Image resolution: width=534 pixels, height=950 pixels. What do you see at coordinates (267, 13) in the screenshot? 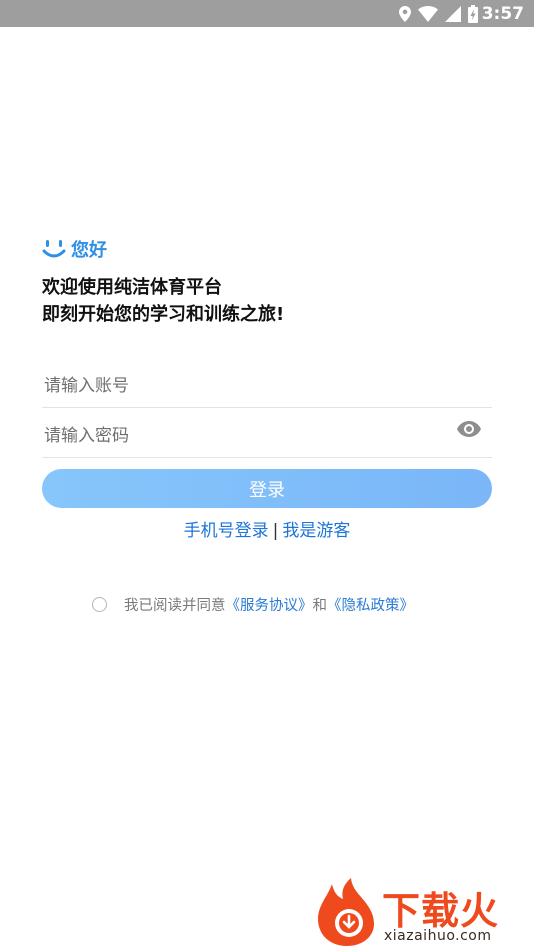
I see `status-bar: 3:57` at bounding box center [267, 13].